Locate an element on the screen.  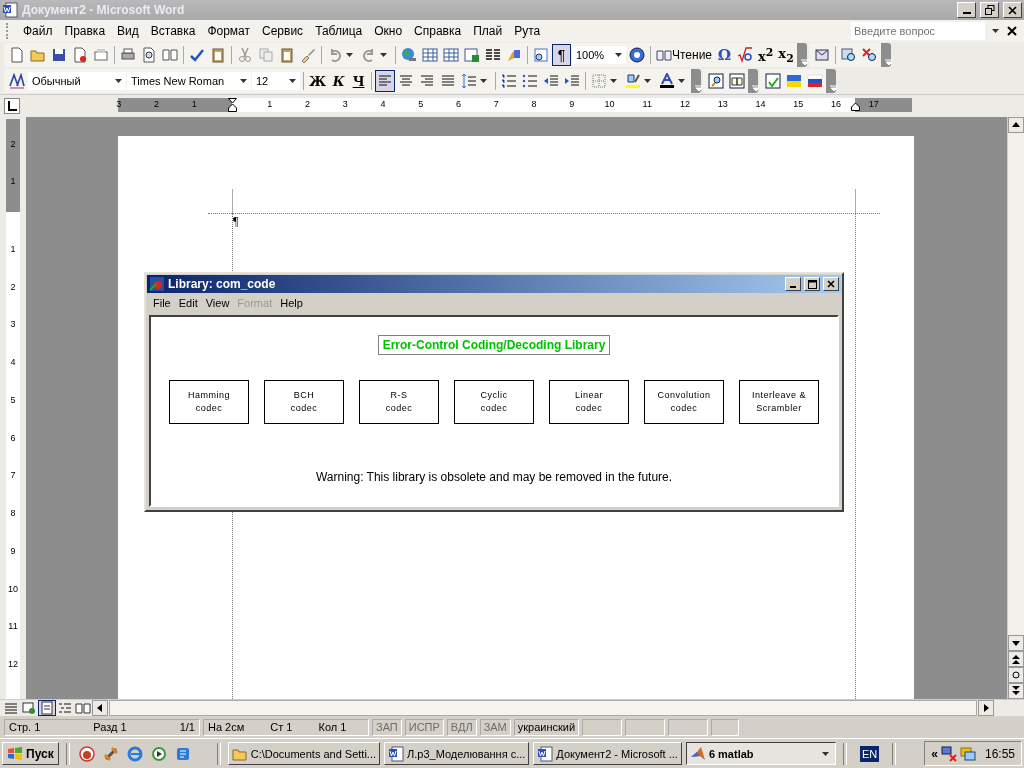
font-size-dropdown: 12 is located at coordinates (276, 81).